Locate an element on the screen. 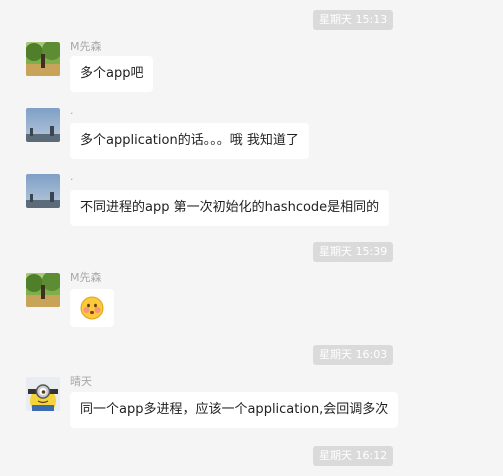 The width and height of the screenshot is (503, 476). time-divider: 星期天 16:03 is located at coordinates (353, 355).